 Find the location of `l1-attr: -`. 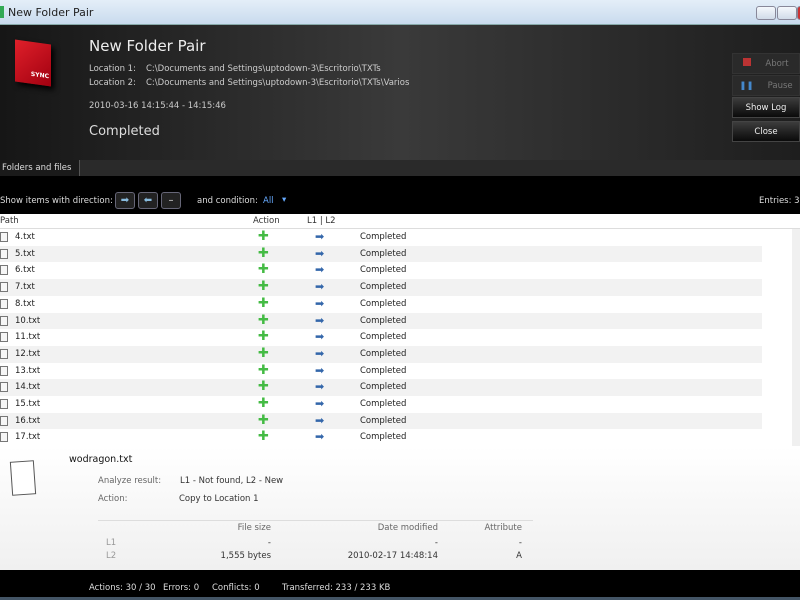

l1-attr: - is located at coordinates (520, 543).